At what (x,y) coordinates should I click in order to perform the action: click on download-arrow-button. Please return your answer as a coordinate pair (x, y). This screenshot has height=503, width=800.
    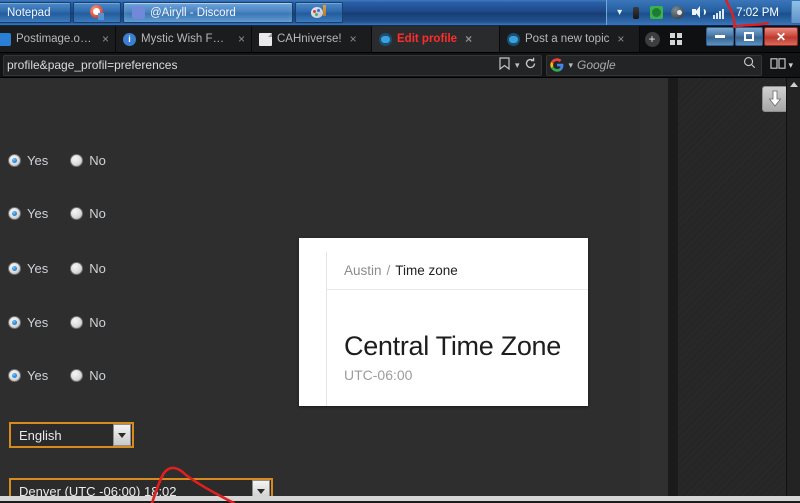
    Looking at the image, I should click on (775, 99).